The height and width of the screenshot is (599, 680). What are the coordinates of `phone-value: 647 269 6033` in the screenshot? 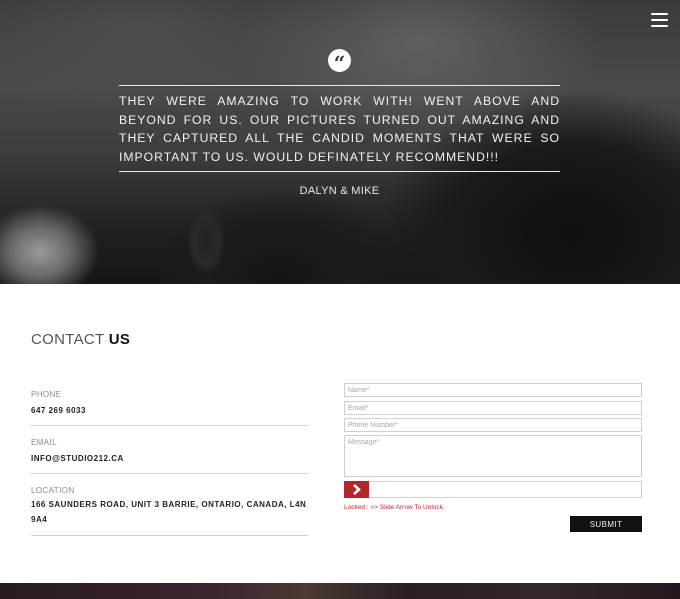 It's located at (58, 410).